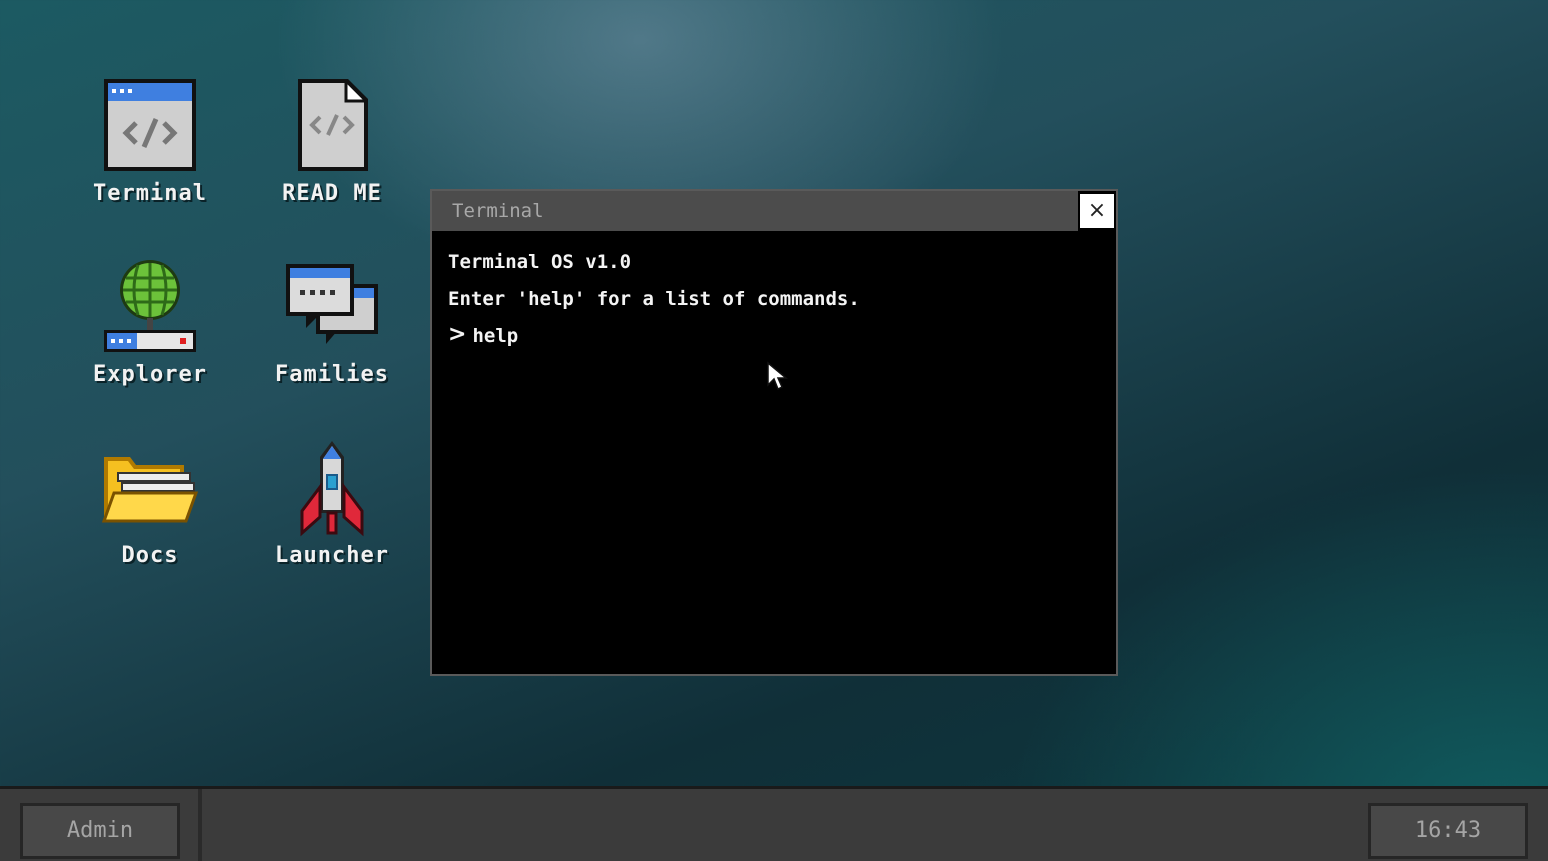 The height and width of the screenshot is (861, 1548). I want to click on close-icon: ×, so click(1097, 210).